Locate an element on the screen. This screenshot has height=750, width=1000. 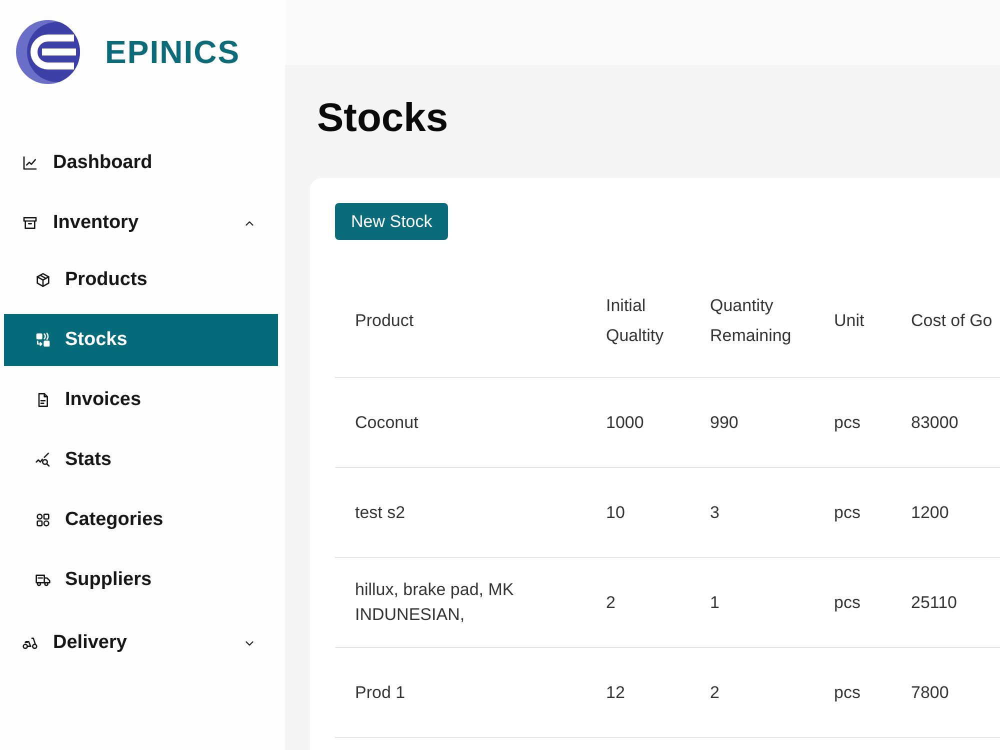
table-cell: 1200 is located at coordinates (945, 512).